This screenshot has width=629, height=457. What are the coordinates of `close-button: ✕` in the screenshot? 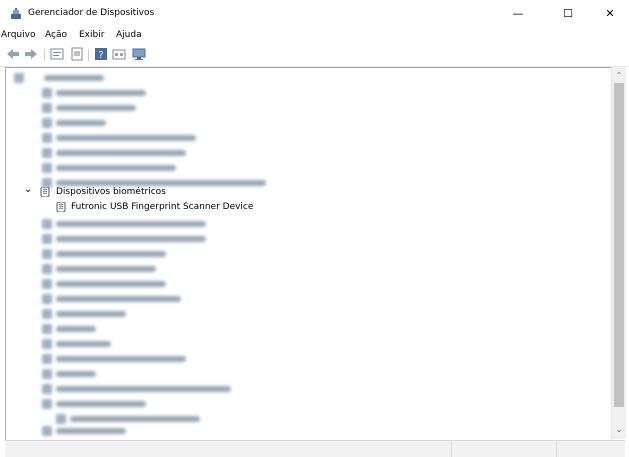 It's located at (609, 14).